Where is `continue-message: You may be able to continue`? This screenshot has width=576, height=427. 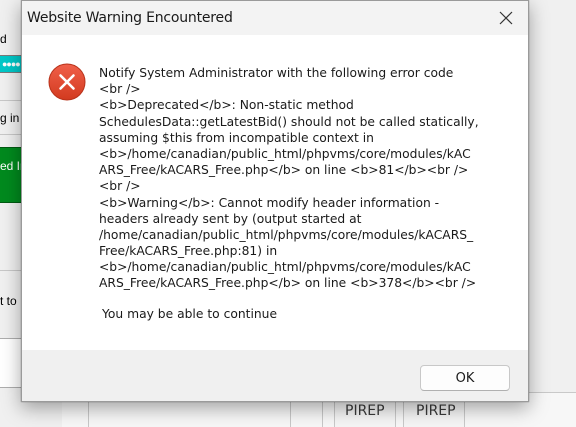 continue-message: You may be able to continue is located at coordinates (190, 314).